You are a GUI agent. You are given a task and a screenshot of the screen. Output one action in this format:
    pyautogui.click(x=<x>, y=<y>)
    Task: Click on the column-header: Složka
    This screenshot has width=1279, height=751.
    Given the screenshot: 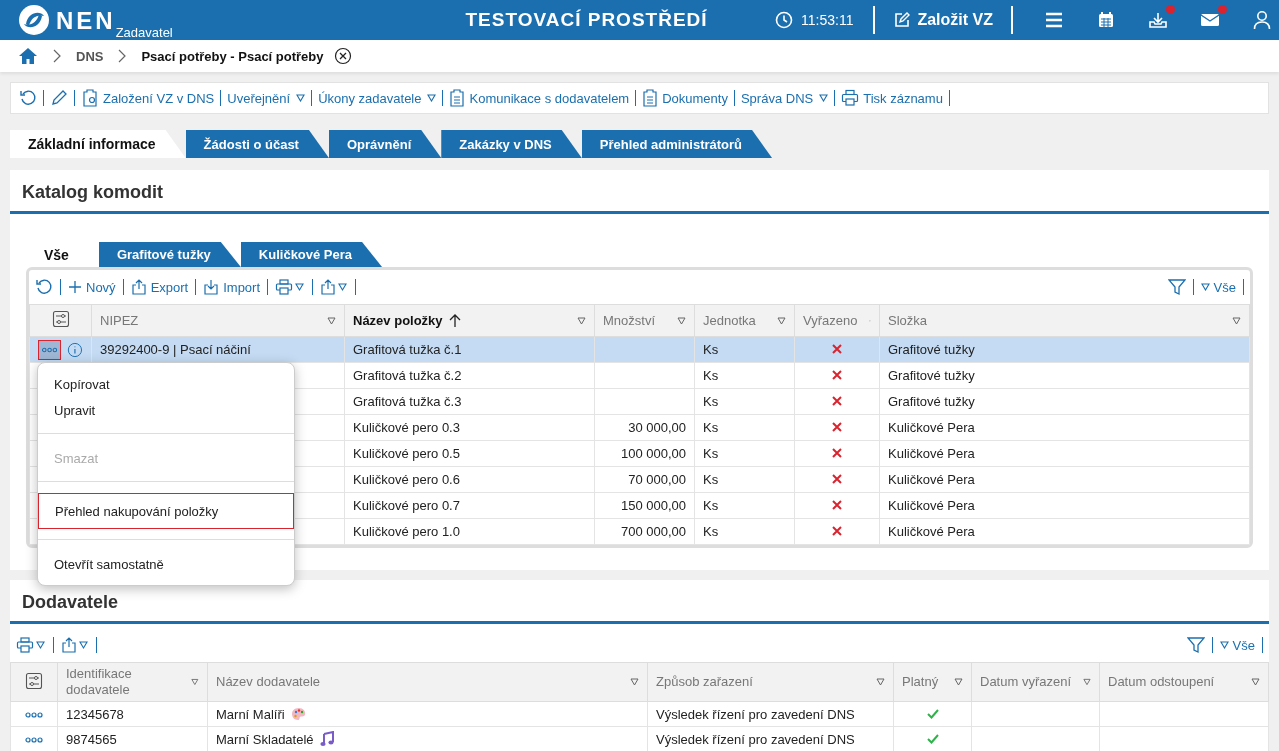 What is the action you would take?
    pyautogui.click(x=1064, y=320)
    